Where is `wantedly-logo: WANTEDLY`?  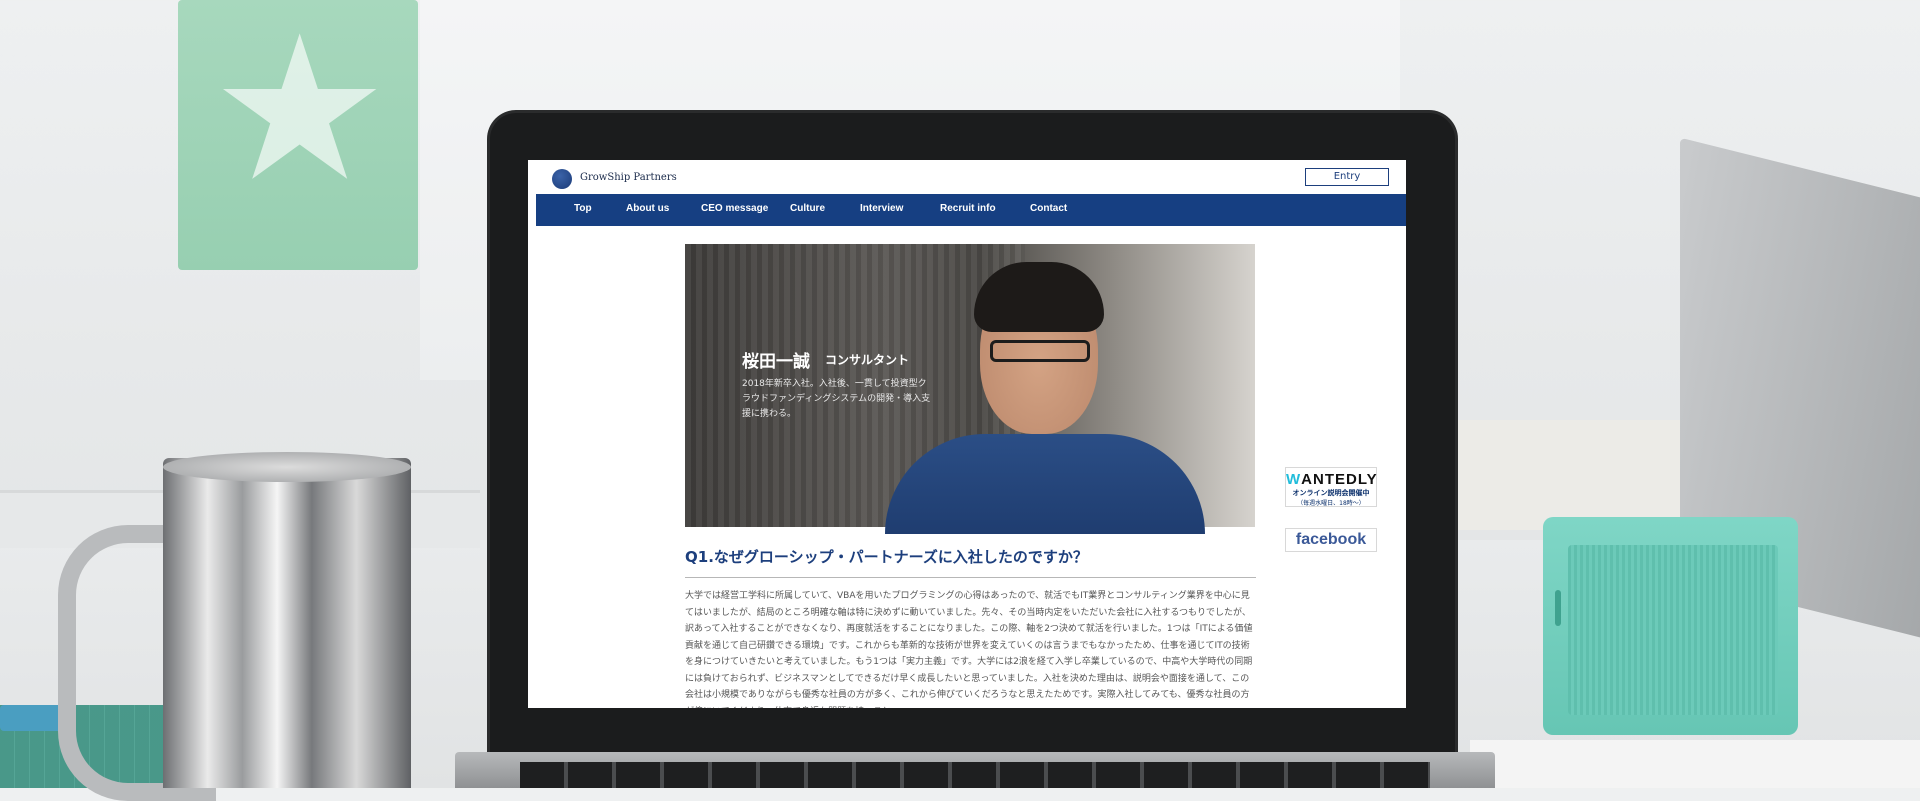 wantedly-logo: WANTEDLY is located at coordinates (1332, 479).